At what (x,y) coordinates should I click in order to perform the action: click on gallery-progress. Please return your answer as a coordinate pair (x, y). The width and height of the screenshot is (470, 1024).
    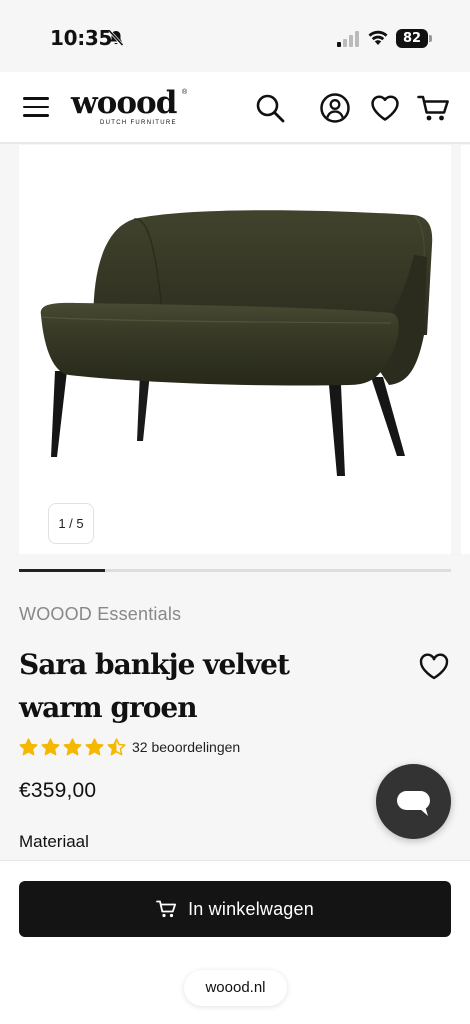
    Looking at the image, I should click on (235, 570).